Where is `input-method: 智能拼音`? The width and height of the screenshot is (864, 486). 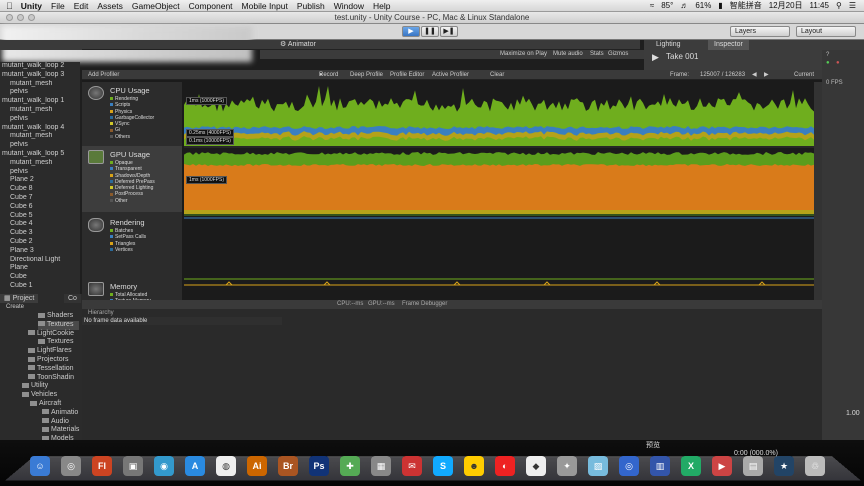 input-method: 智能拼音 is located at coordinates (746, 5).